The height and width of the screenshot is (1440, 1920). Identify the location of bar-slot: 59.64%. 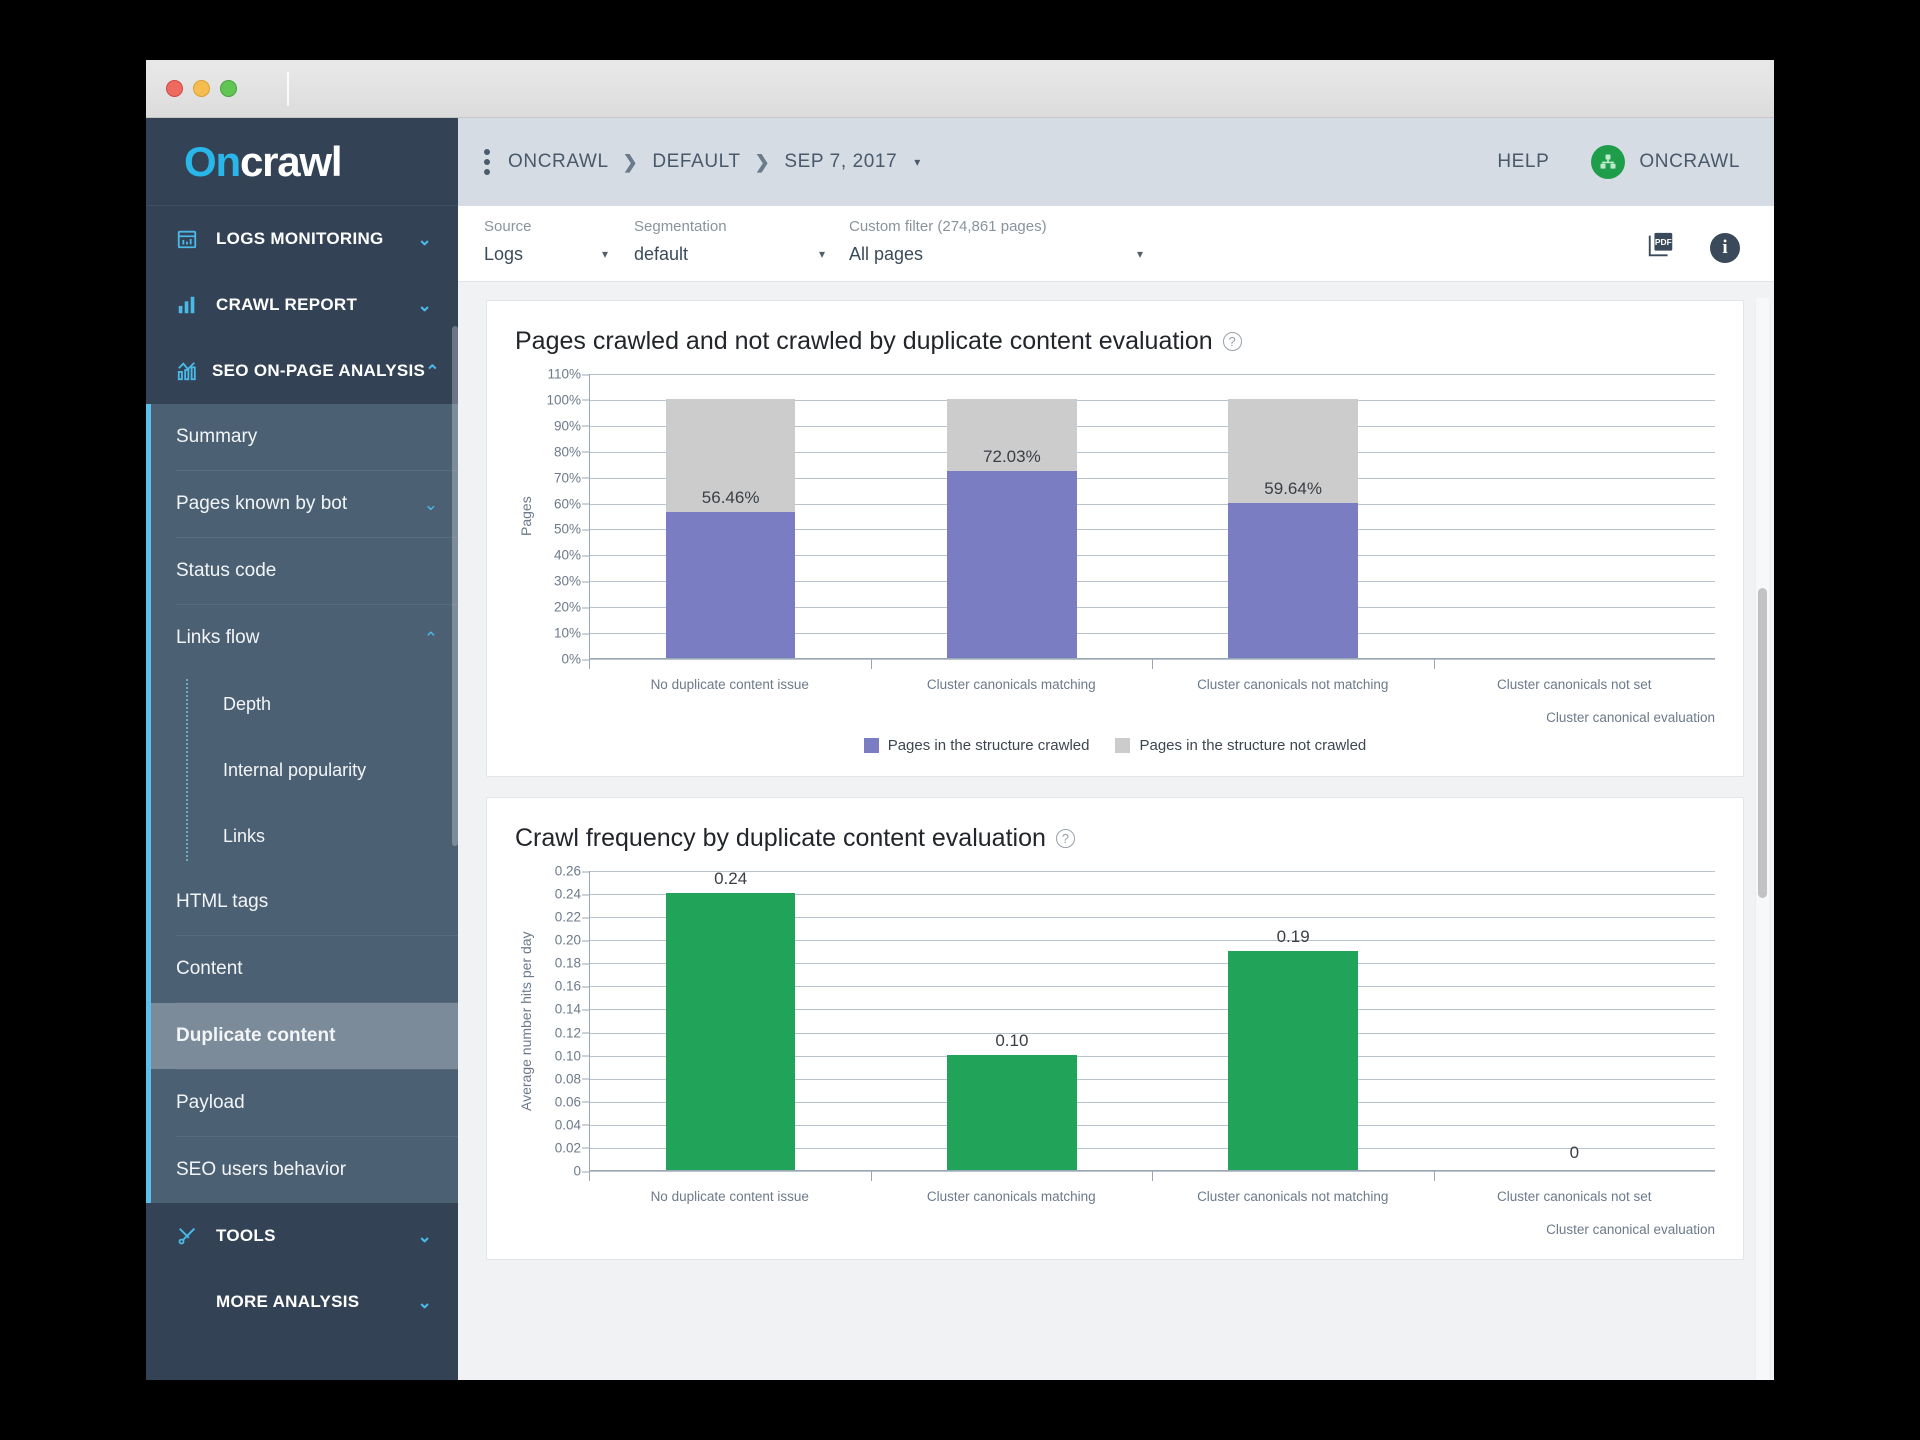
(1293, 516).